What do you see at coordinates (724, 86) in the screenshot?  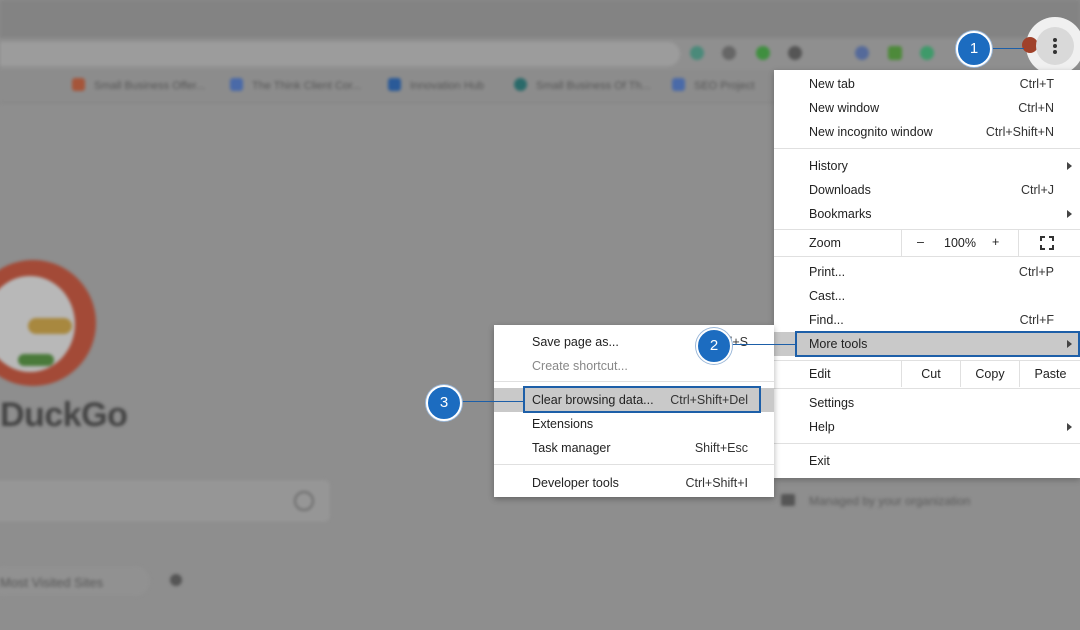 I see `bookmark-item: SEO Project` at bounding box center [724, 86].